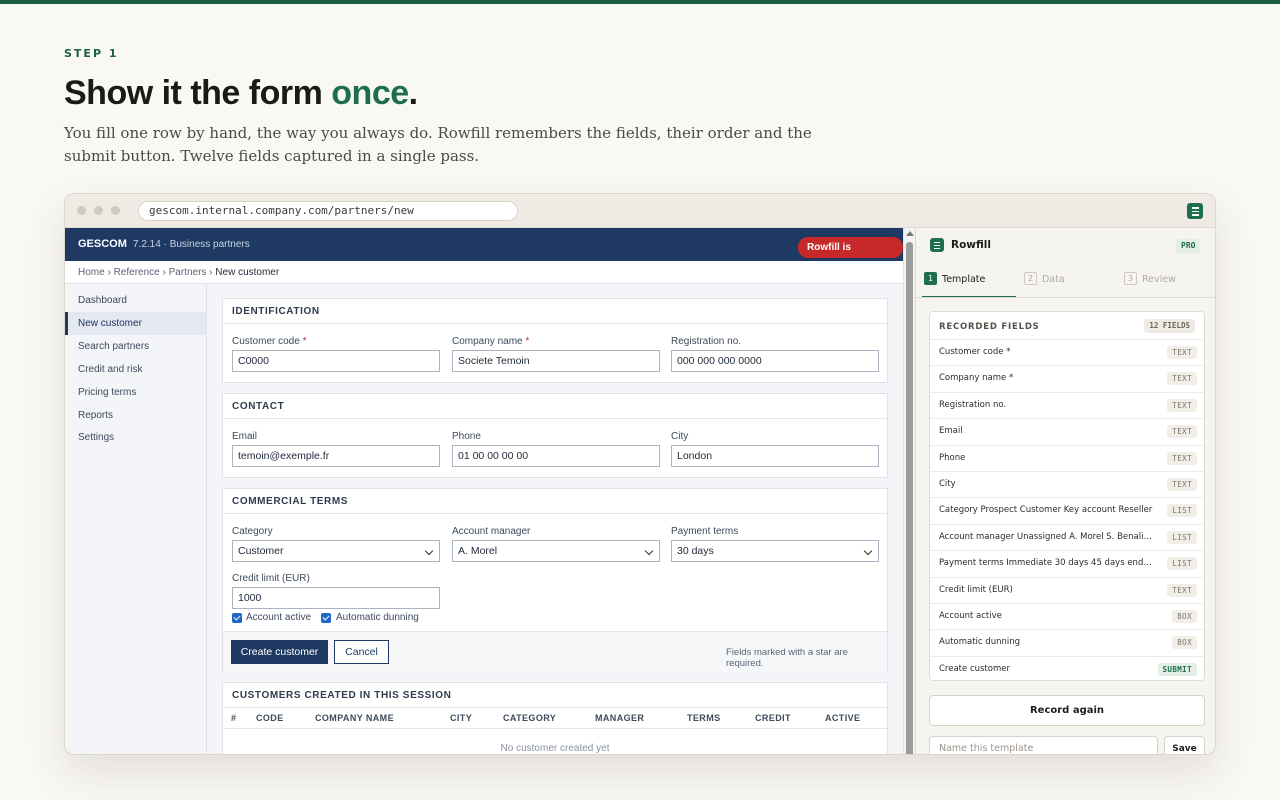  What do you see at coordinates (135, 437) in the screenshot?
I see `sidebar-item-settings: Settings` at bounding box center [135, 437].